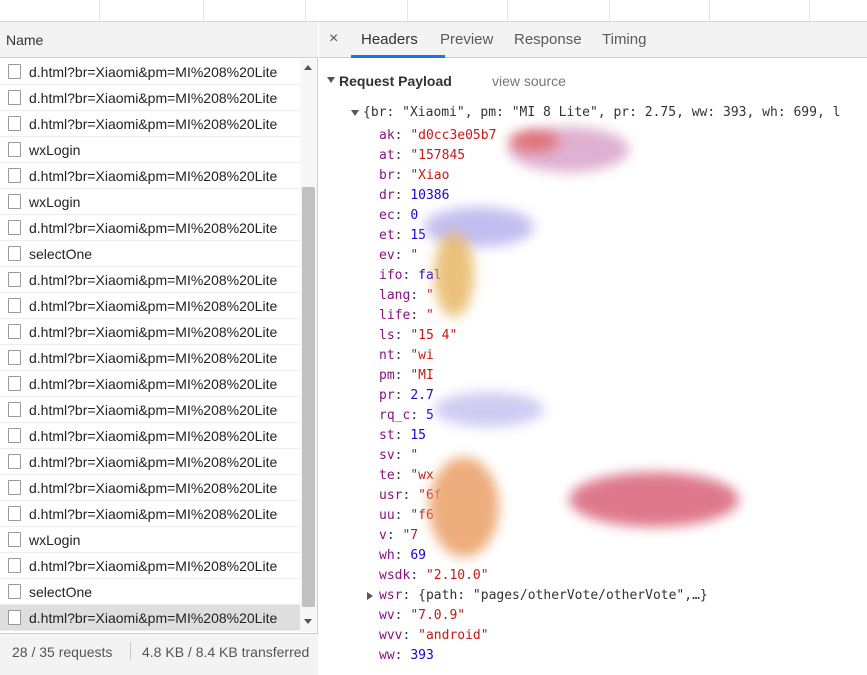  Describe the element at coordinates (624, 39) in the screenshot. I see `tab-timing: Timing` at that location.